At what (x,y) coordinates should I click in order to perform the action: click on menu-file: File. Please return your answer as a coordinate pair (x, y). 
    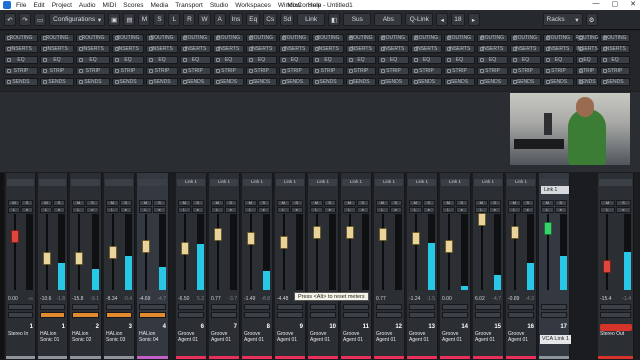
    Looking at the image, I should click on (21, 5).